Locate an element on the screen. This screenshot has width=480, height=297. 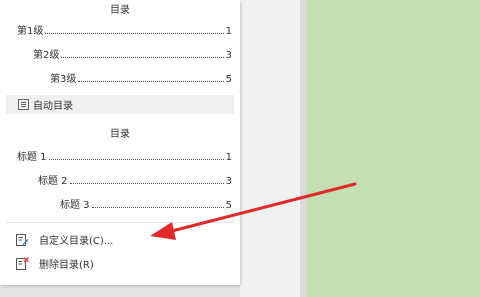
edit-toc-icon is located at coordinates (22, 239).